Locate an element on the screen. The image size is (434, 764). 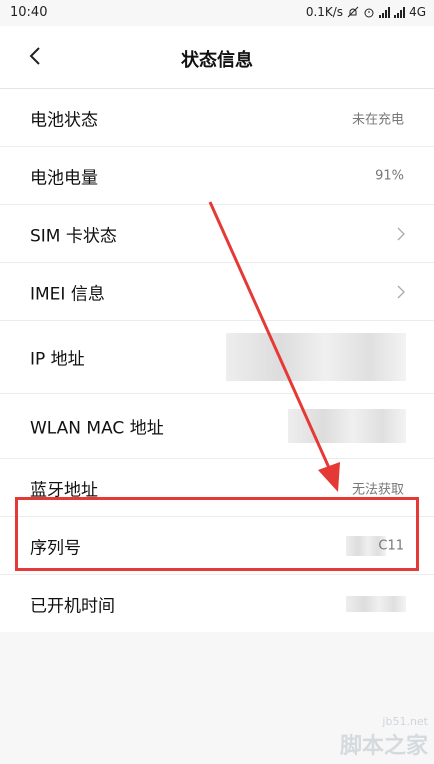
watermark-brand: 脚本之家 is located at coordinates (383, 746).